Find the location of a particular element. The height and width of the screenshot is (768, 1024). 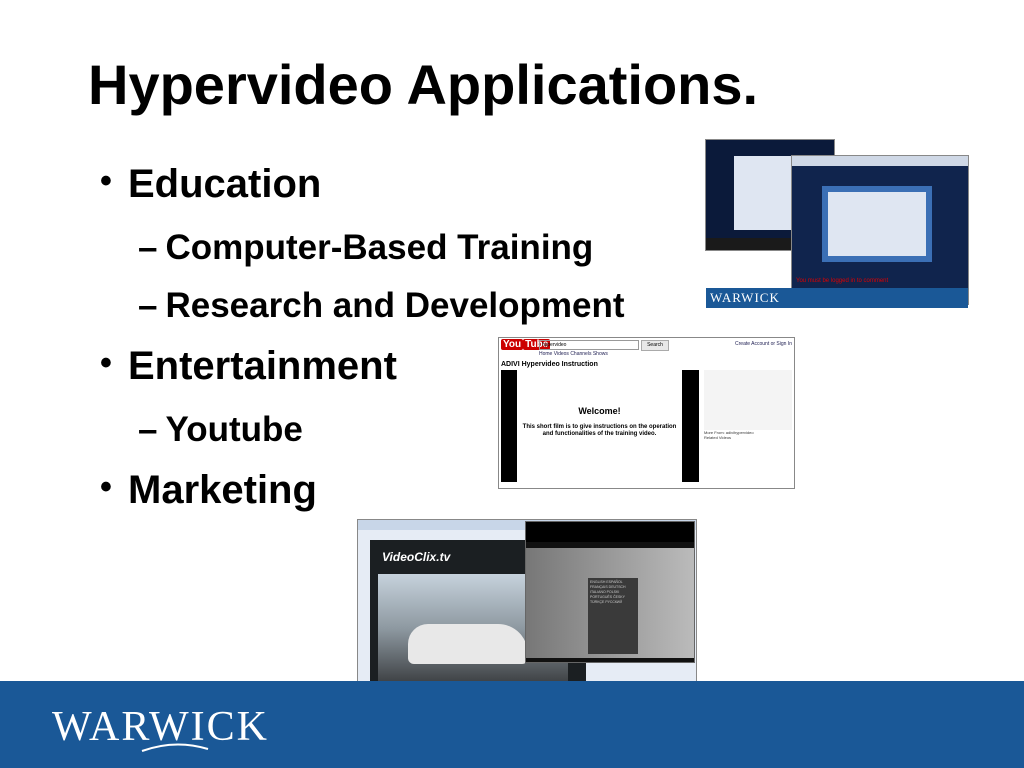

screenshot-player-front: You must be logged in to comment is located at coordinates (880, 230).